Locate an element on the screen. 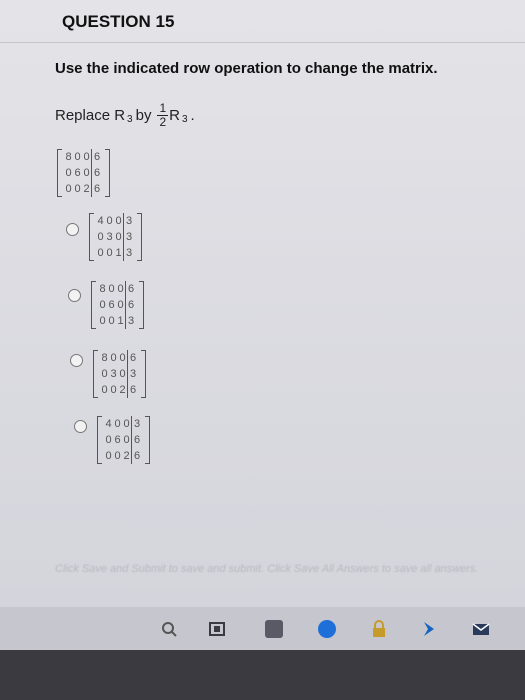 This screenshot has height=700, width=525. option-3-radio is located at coordinates (76, 360).